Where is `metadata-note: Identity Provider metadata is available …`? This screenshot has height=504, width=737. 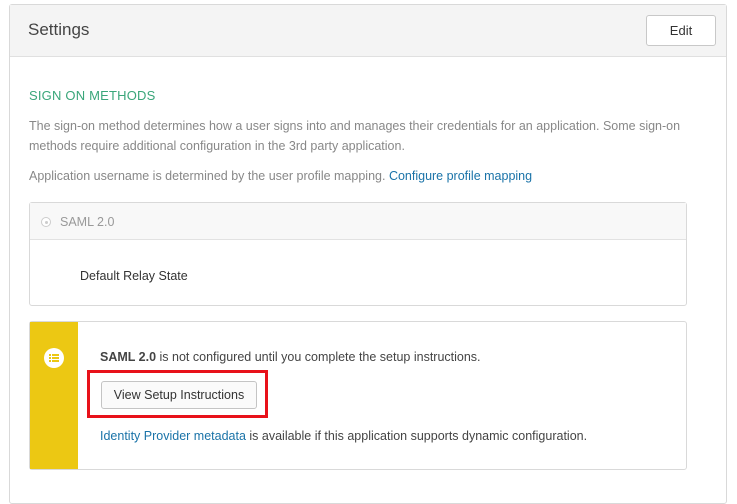 metadata-note: Identity Provider metadata is available … is located at coordinates (343, 436).